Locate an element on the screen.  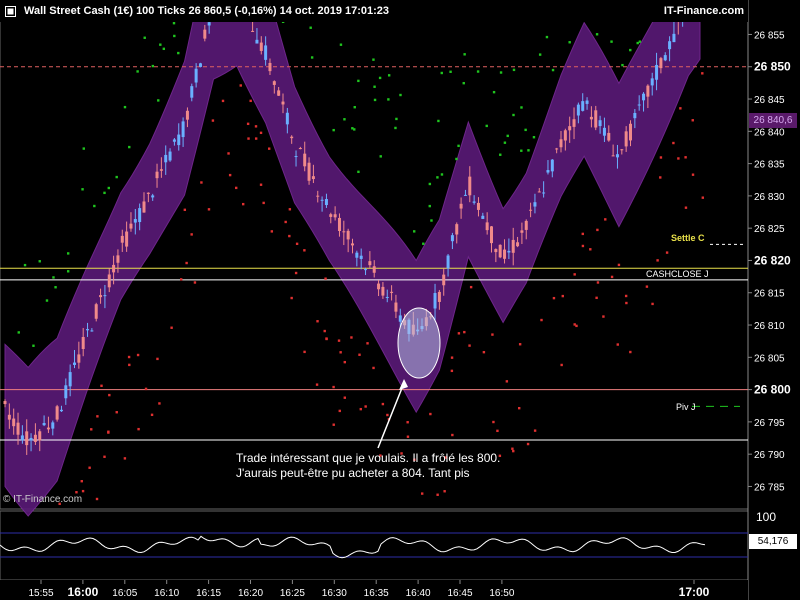
y-tick-label: 26 815 is located at coordinates (769, 294).